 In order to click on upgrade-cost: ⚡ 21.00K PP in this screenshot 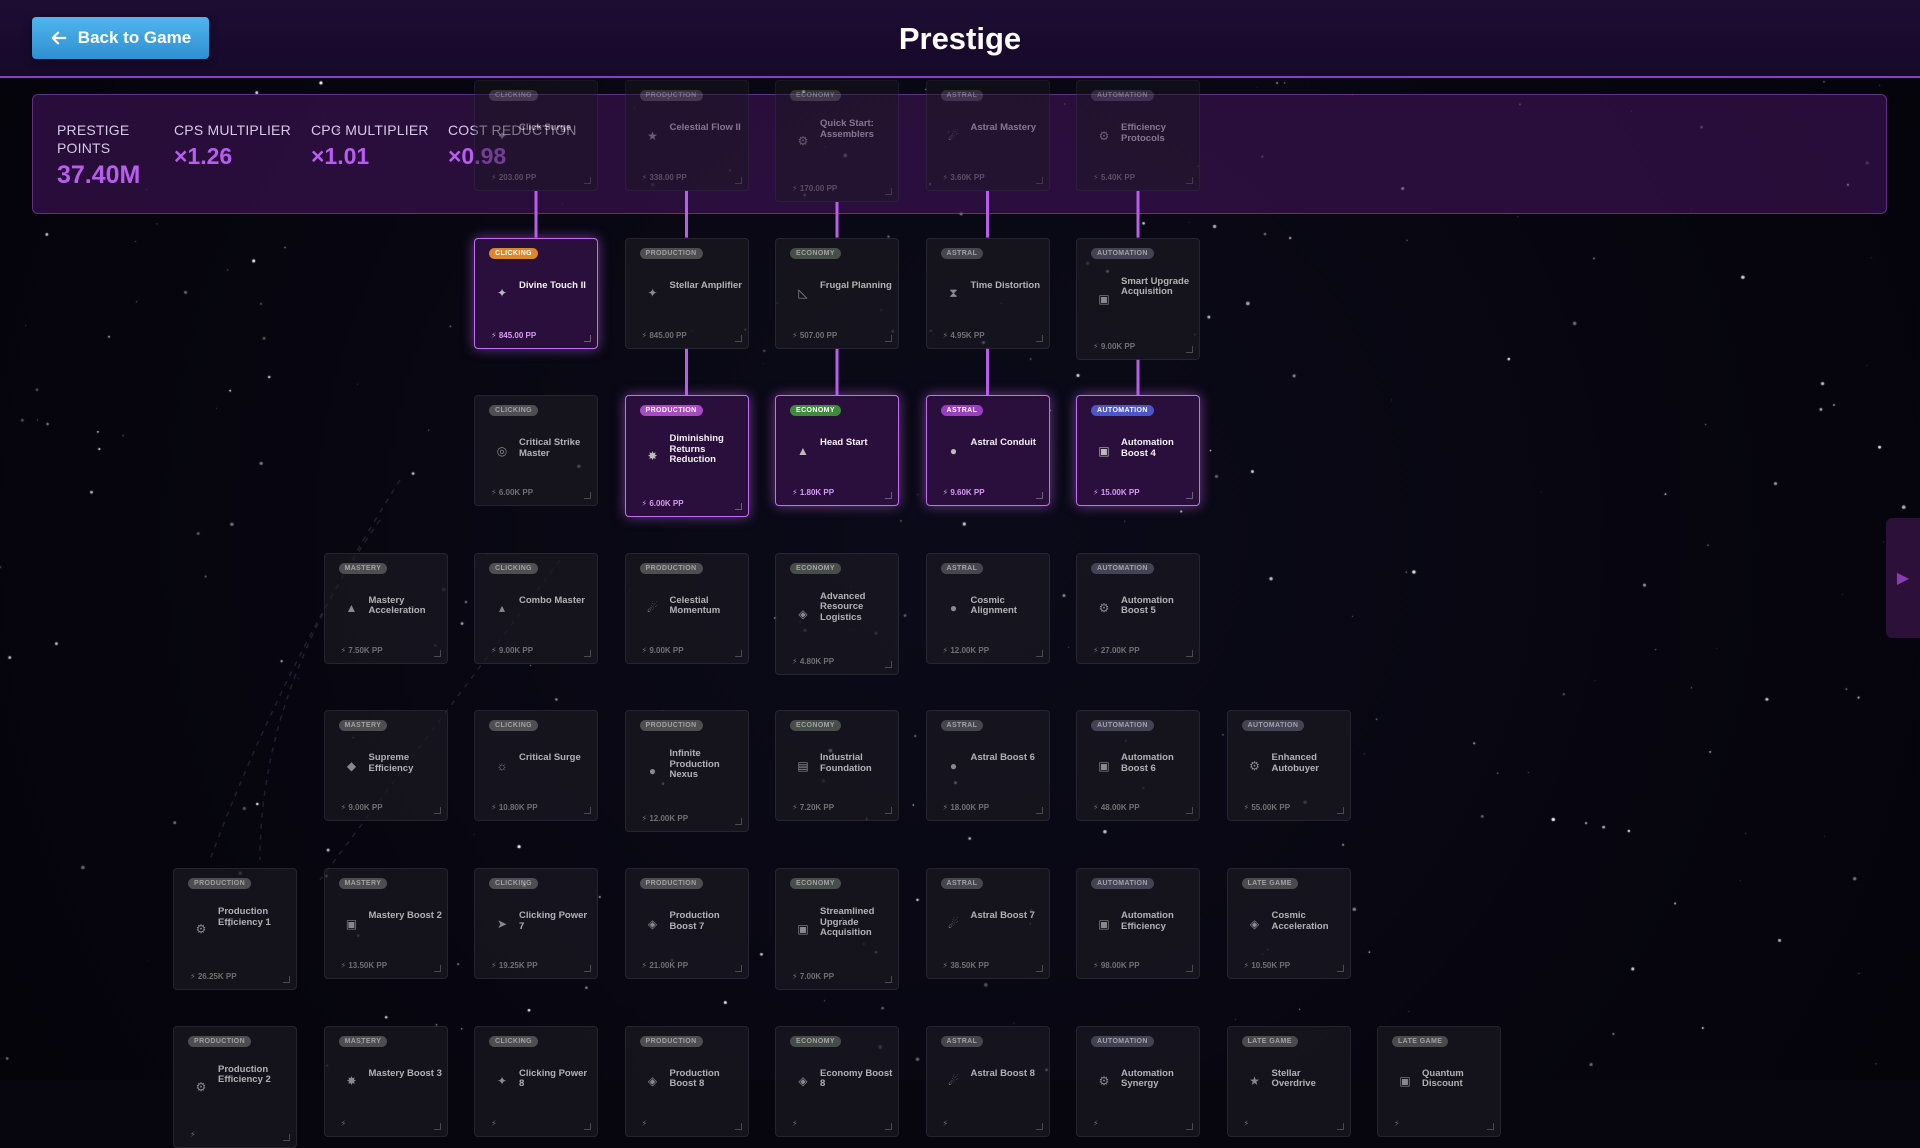, I will do `click(665, 965)`.